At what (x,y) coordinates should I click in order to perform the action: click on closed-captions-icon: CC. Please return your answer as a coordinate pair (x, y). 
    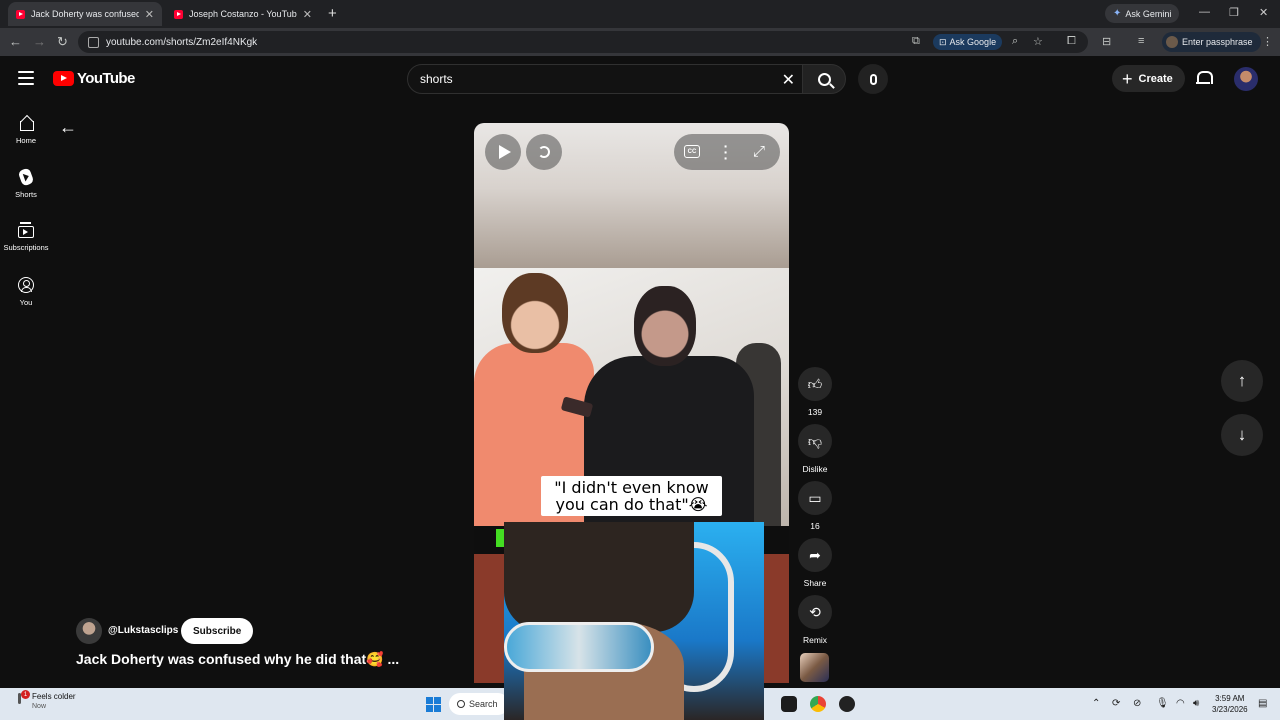
    Looking at the image, I should click on (692, 151).